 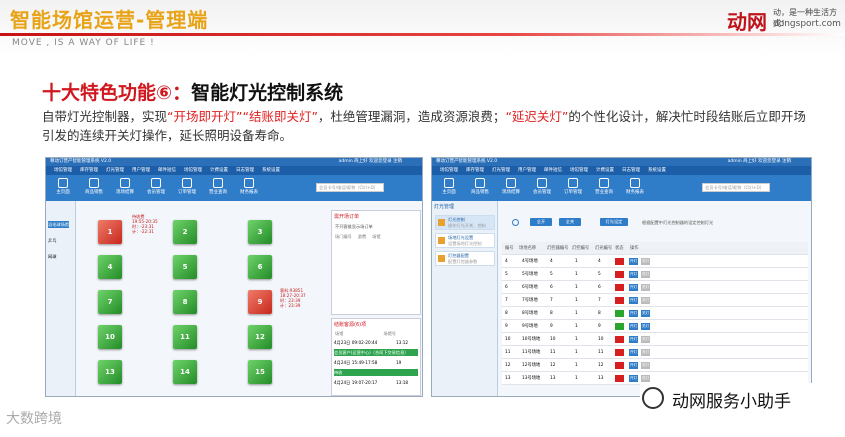 What do you see at coordinates (465, 222) in the screenshot?
I see `nav-item: 灯光控制 操作灯光开关、控制` at bounding box center [465, 222].